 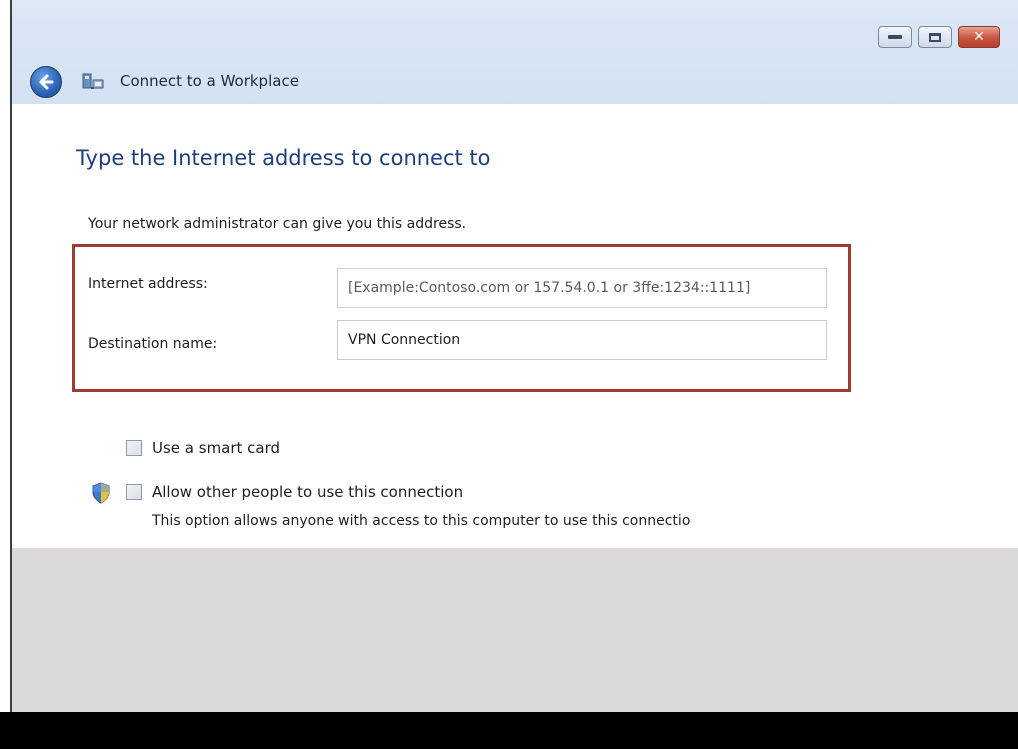 I want to click on minimize-icon, so click(x=895, y=37).